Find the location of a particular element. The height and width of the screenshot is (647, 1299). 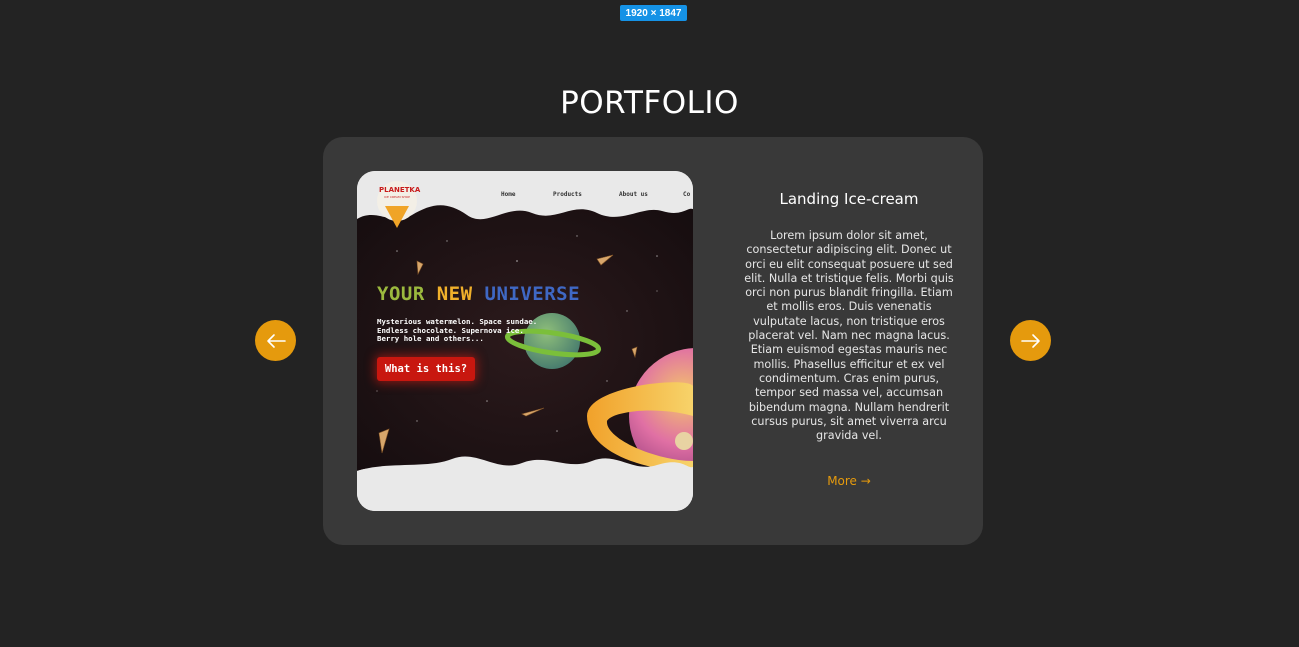

arrow-right-icon is located at coordinates (1030, 340).